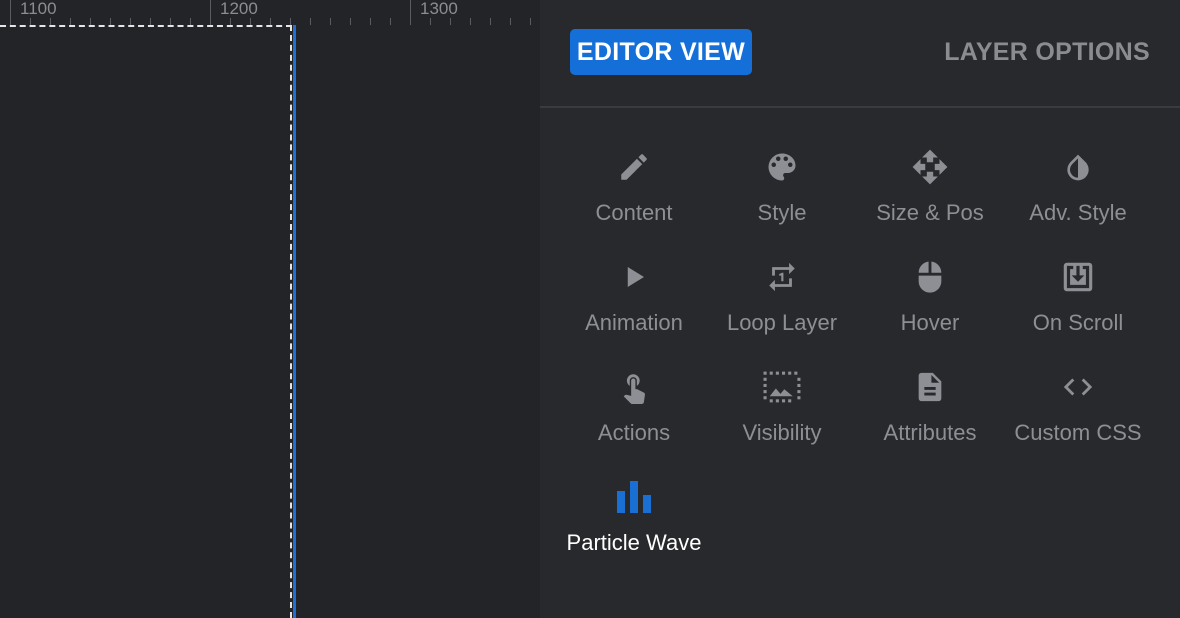  Describe the element at coordinates (930, 195) in the screenshot. I see `option-size-pos: Size & Pos` at that location.